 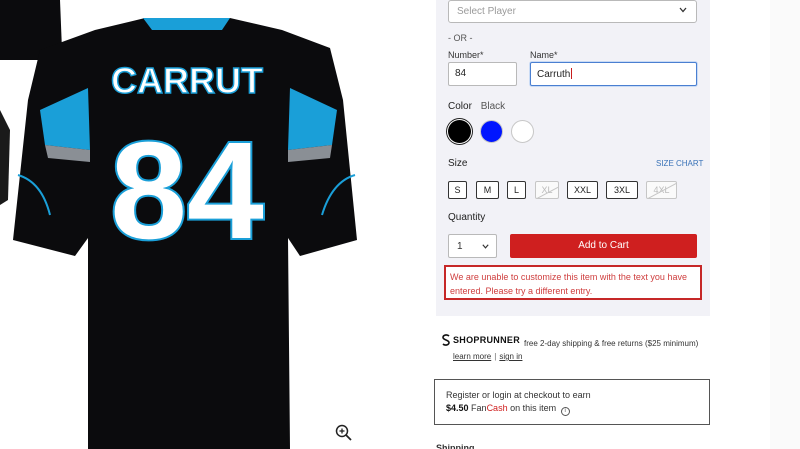 What do you see at coordinates (476, 106) in the screenshot?
I see `color-row: Color Black` at bounding box center [476, 106].